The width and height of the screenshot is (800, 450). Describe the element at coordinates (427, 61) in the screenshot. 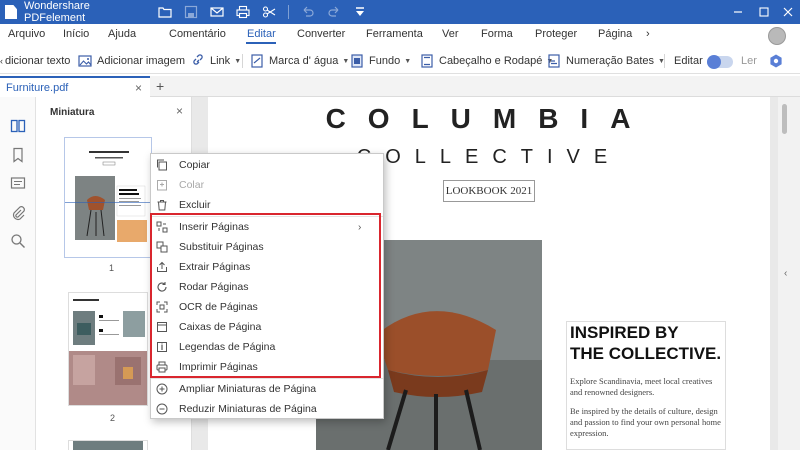

I see `header-footer-icon` at that location.